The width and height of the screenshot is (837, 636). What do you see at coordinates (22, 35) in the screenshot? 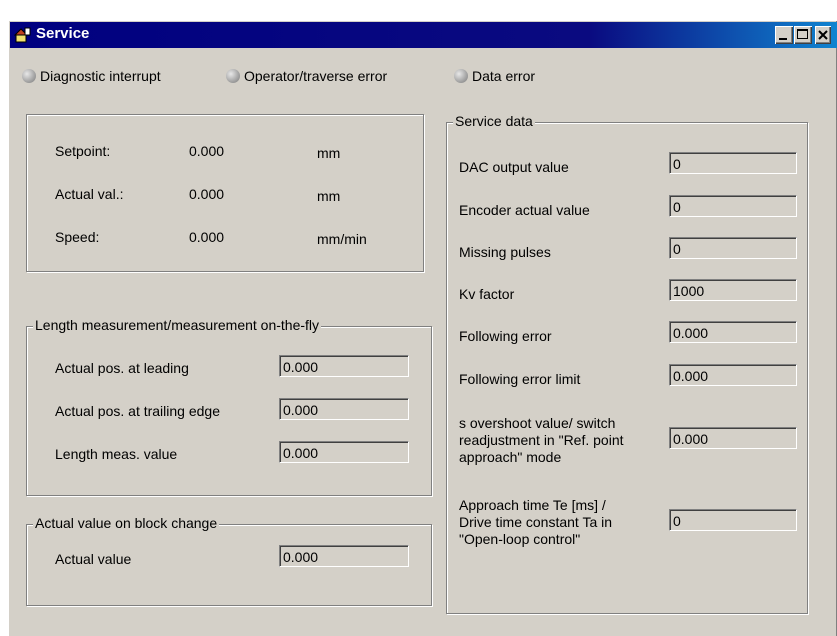
I see `service-icon` at bounding box center [22, 35].